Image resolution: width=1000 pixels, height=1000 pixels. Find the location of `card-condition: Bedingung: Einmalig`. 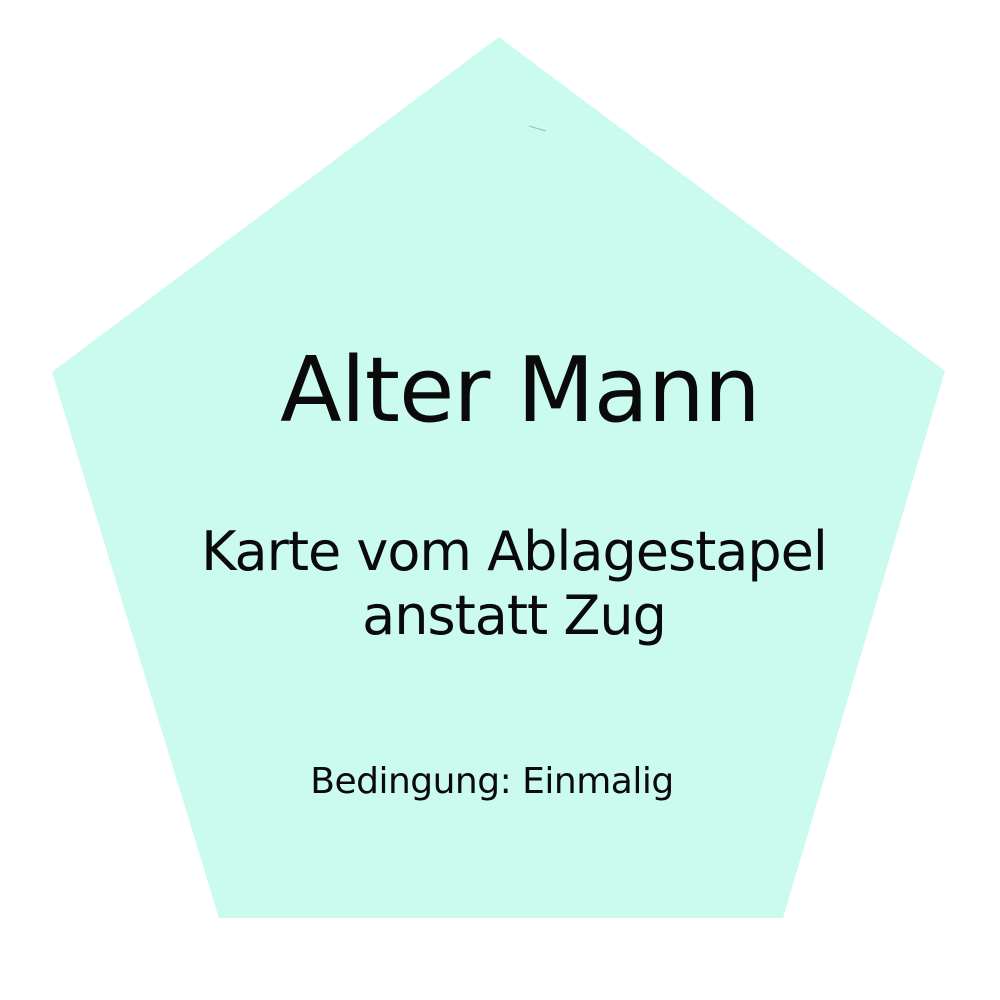

card-condition: Bedingung: Einmalig is located at coordinates (492, 781).